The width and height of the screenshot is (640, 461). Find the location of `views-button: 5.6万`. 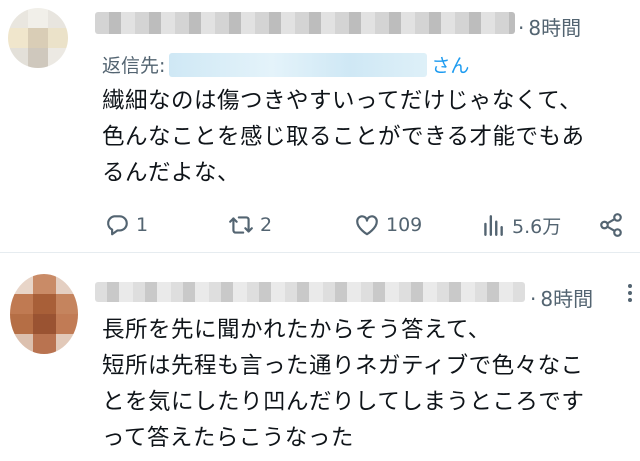

views-button: 5.6万 is located at coordinates (520, 225).